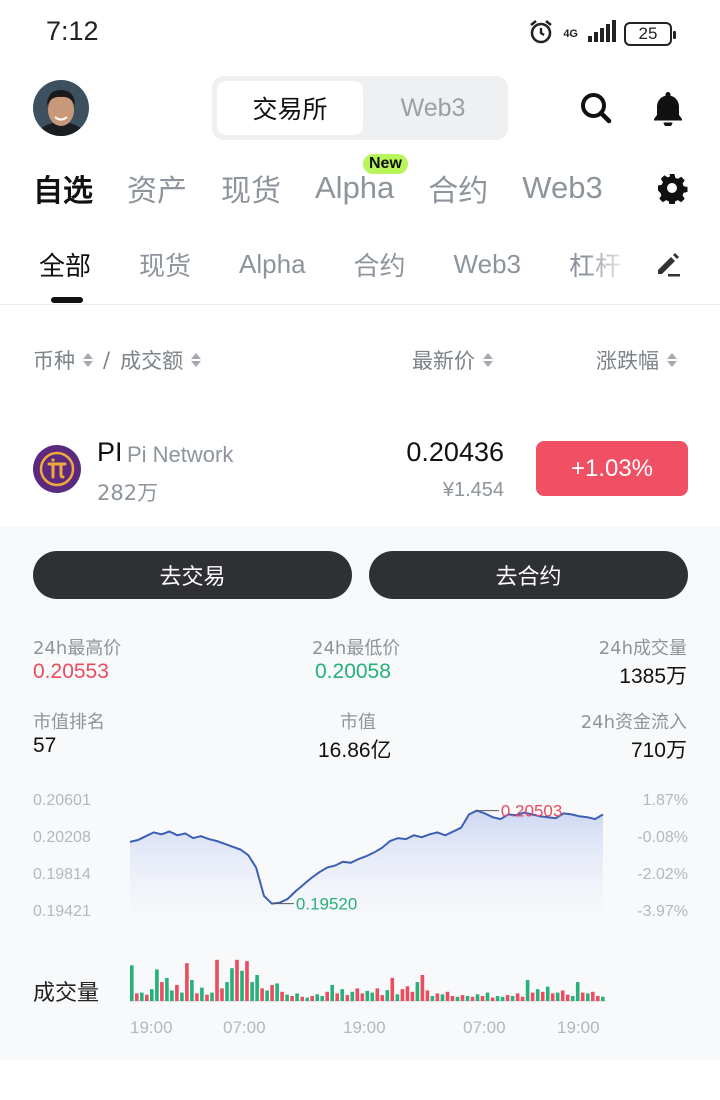  Describe the element at coordinates (355, 187) in the screenshot. I see `tab-alpha-label: Alpha` at that location.